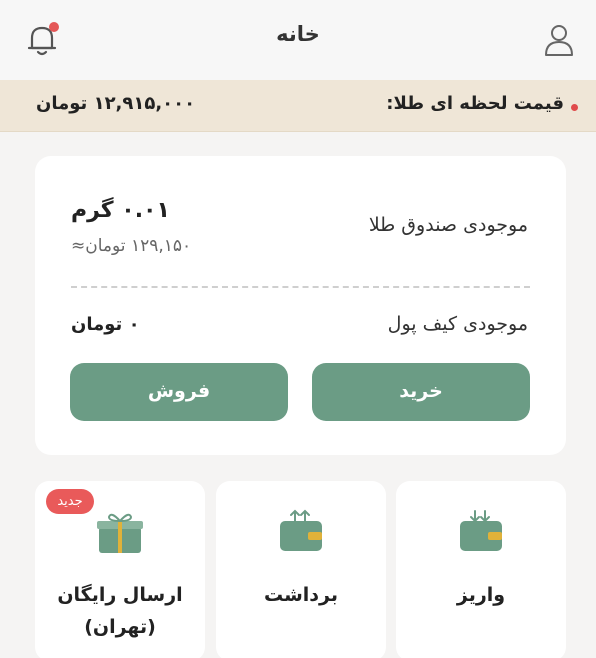 The height and width of the screenshot is (658, 596). What do you see at coordinates (300, 595) in the screenshot?
I see `withdraw-label: برداشت` at bounding box center [300, 595].